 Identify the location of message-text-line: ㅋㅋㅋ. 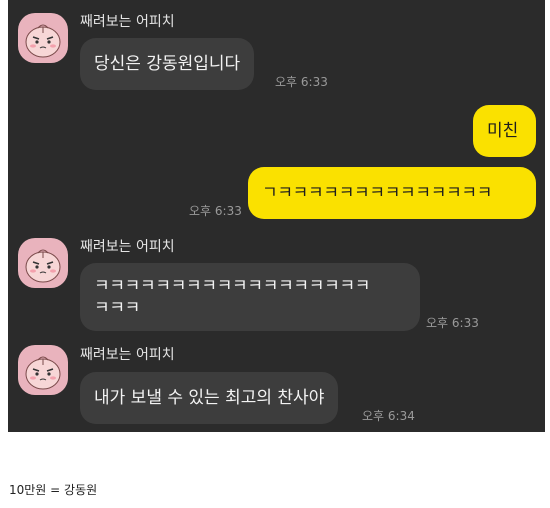
(117, 308).